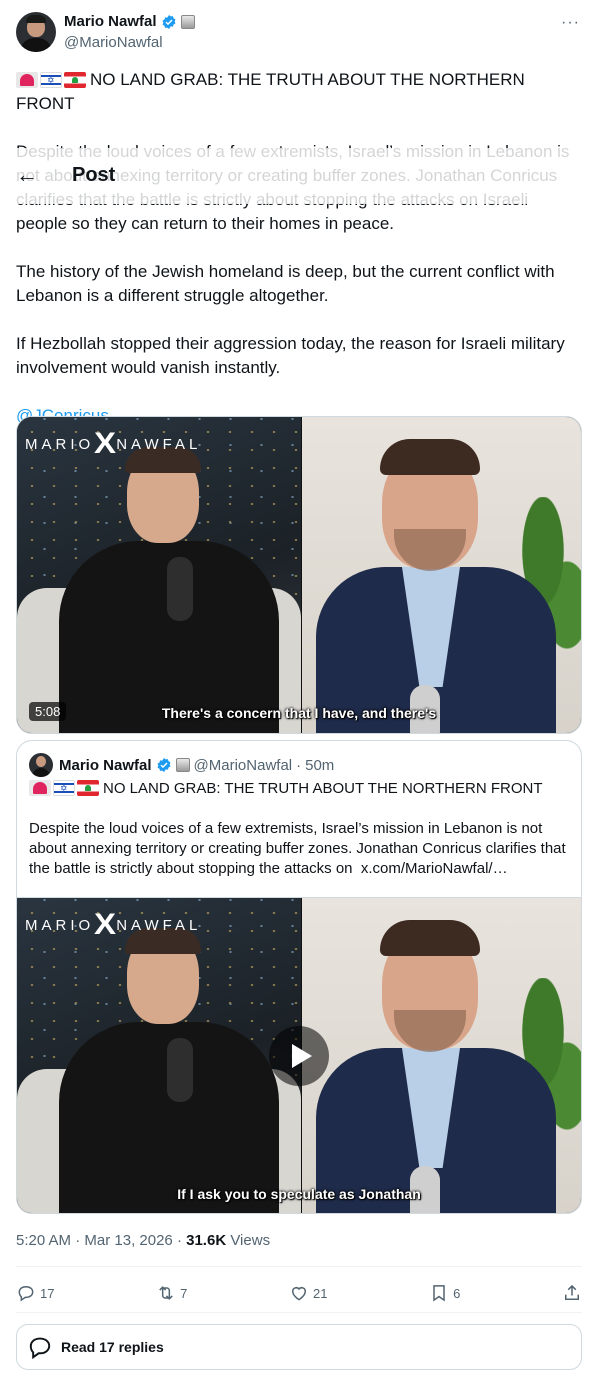 The width and height of the screenshot is (598, 1378). I want to click on like-button: 21, so click(308, 1293).